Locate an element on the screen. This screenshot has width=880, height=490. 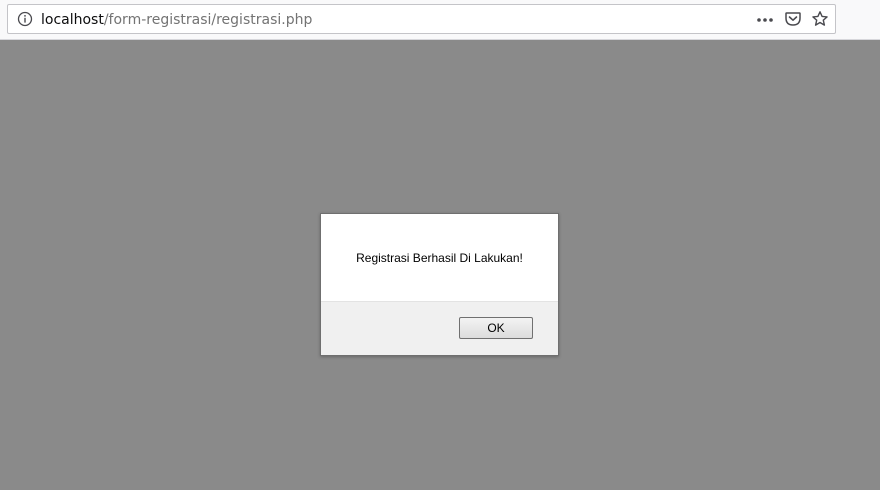
alert-dialog: Registrasi Berhasil Di Lakukan! OK is located at coordinates (439, 284).